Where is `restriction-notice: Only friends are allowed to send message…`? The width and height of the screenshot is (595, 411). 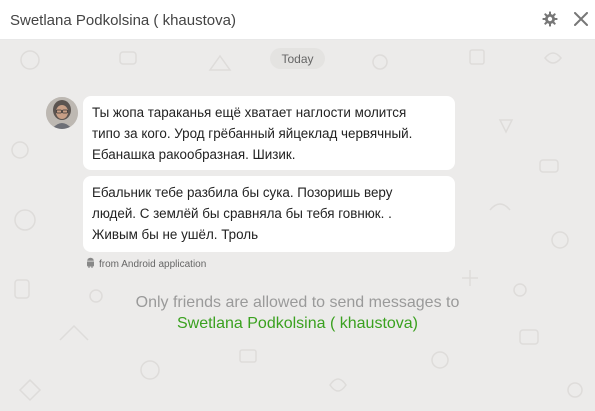 restriction-notice: Only friends are allowed to send message… is located at coordinates (297, 313).